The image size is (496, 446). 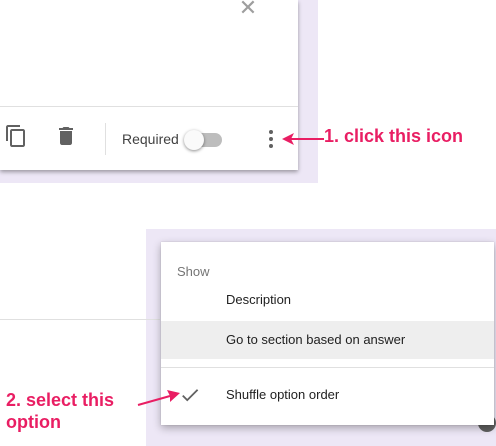 I want to click on annotation-step-2: 2. select this option, so click(x=60, y=411).